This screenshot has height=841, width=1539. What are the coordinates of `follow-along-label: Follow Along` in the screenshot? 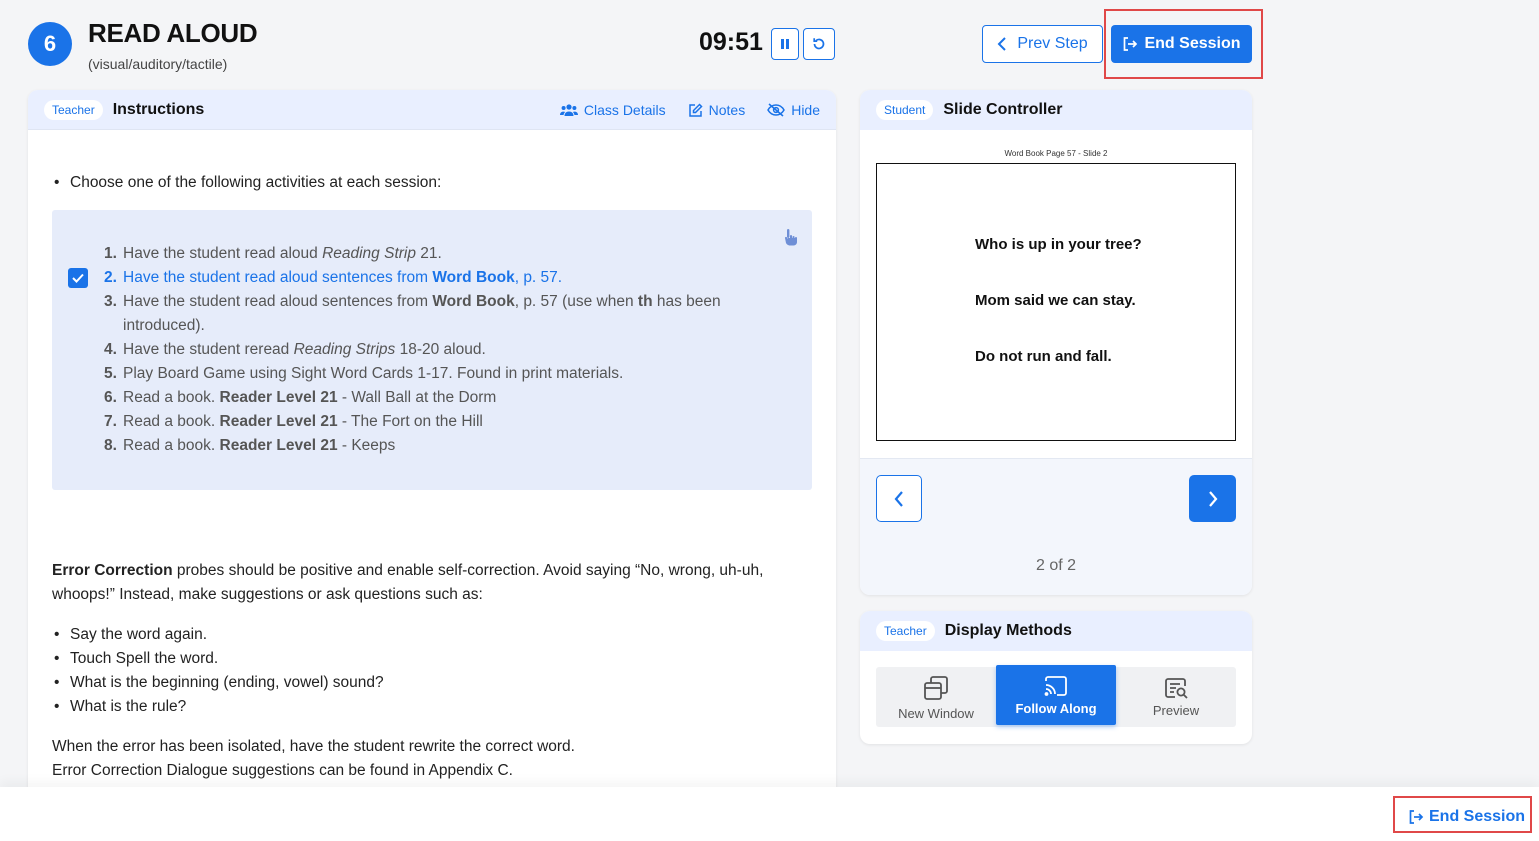 It's located at (1056, 708).